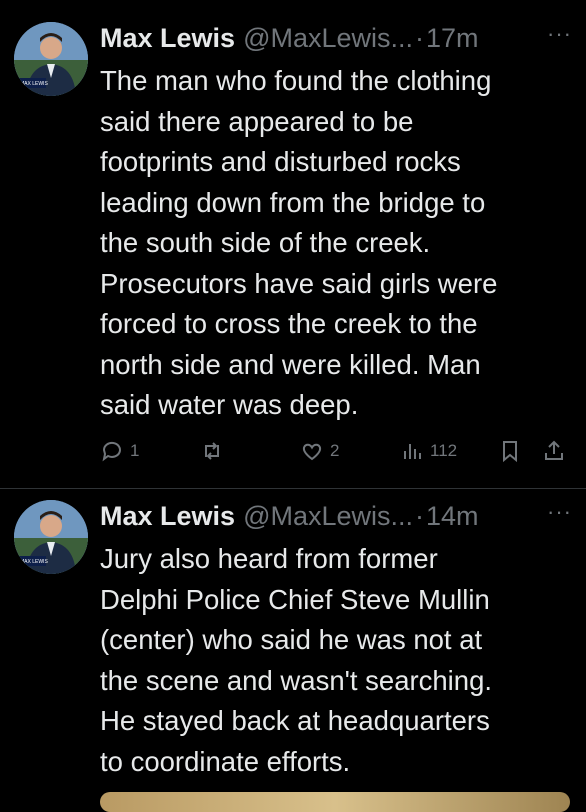 Image resolution: width=586 pixels, height=812 pixels. I want to click on share-button, so click(554, 451).